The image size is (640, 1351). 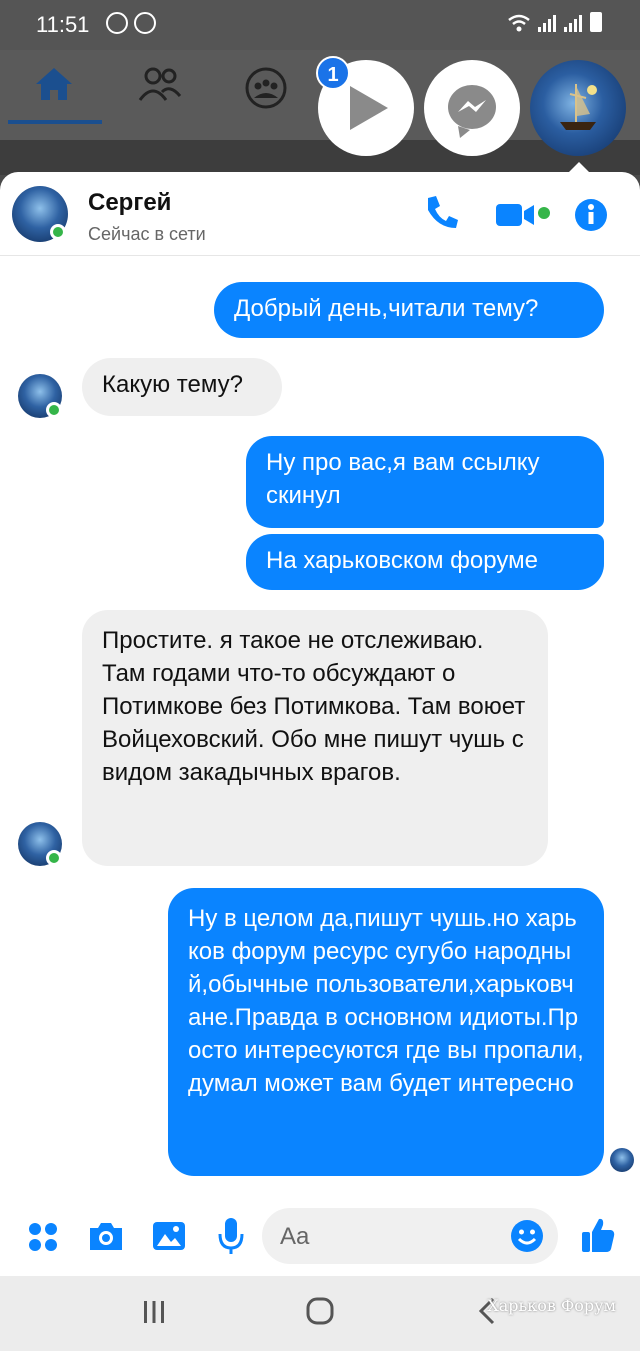 I want to click on ship-avatar-icon, so click(x=578, y=107).